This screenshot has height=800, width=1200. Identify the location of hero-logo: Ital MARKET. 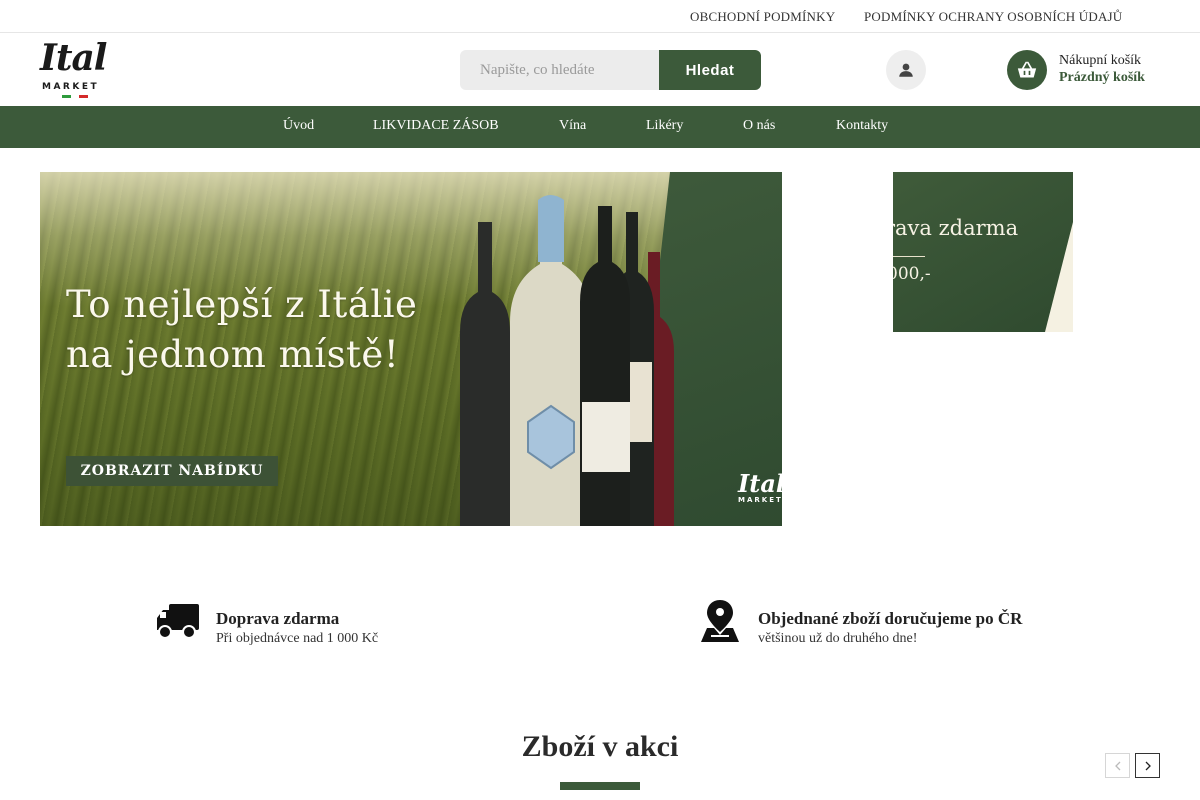
(760, 487).